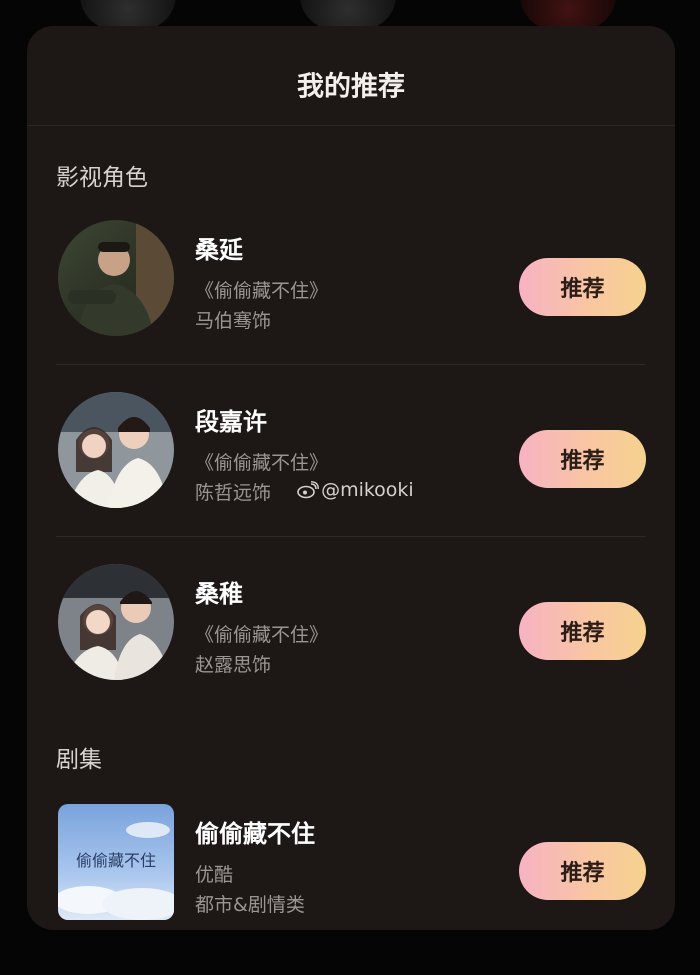 This screenshot has width=700, height=975. I want to click on title-divider, so click(351, 125).